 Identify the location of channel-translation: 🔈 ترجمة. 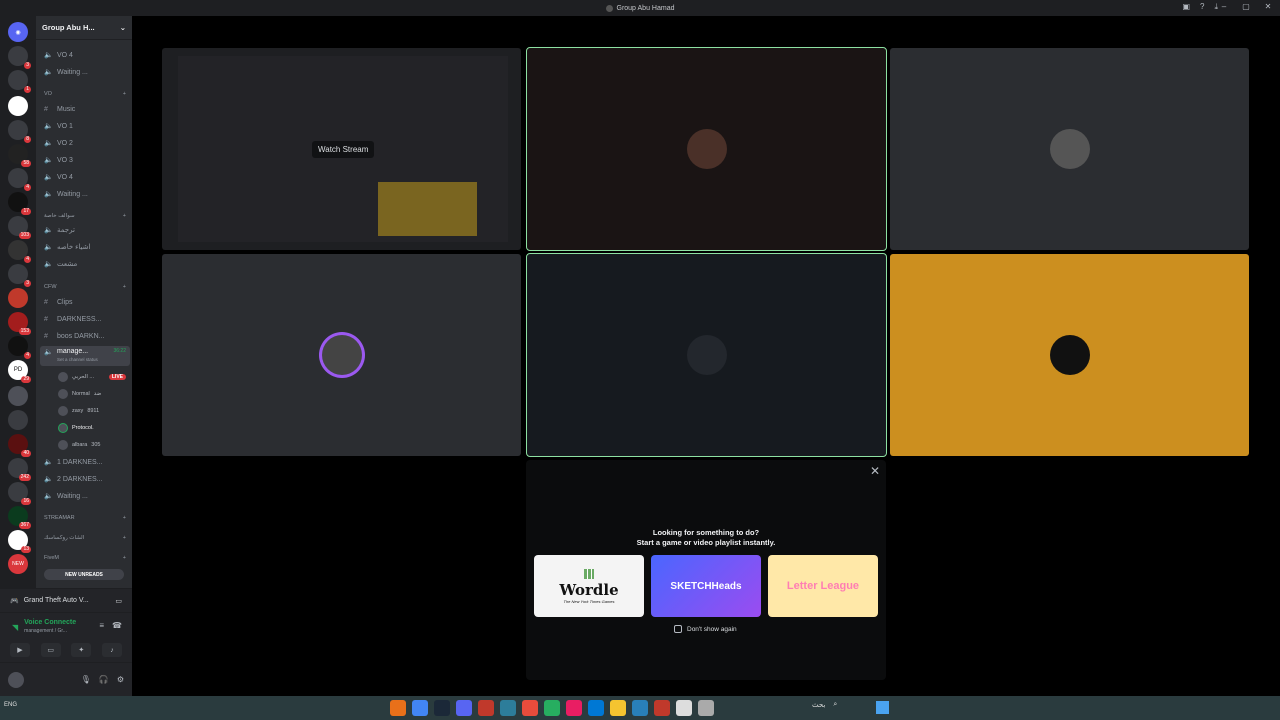
(86, 230).